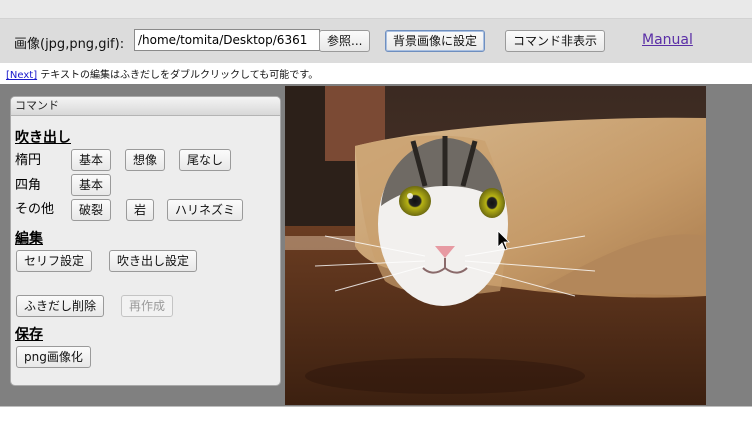  What do you see at coordinates (555, 41) in the screenshot?
I see `hide-commands-button: コマンド非表示` at bounding box center [555, 41].